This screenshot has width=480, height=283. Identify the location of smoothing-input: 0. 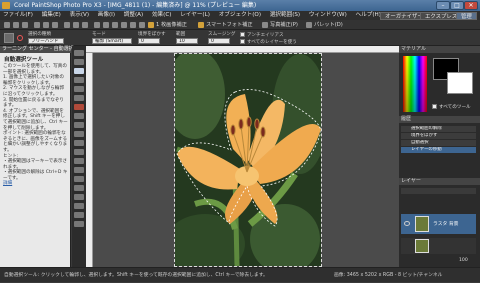
(219, 41).